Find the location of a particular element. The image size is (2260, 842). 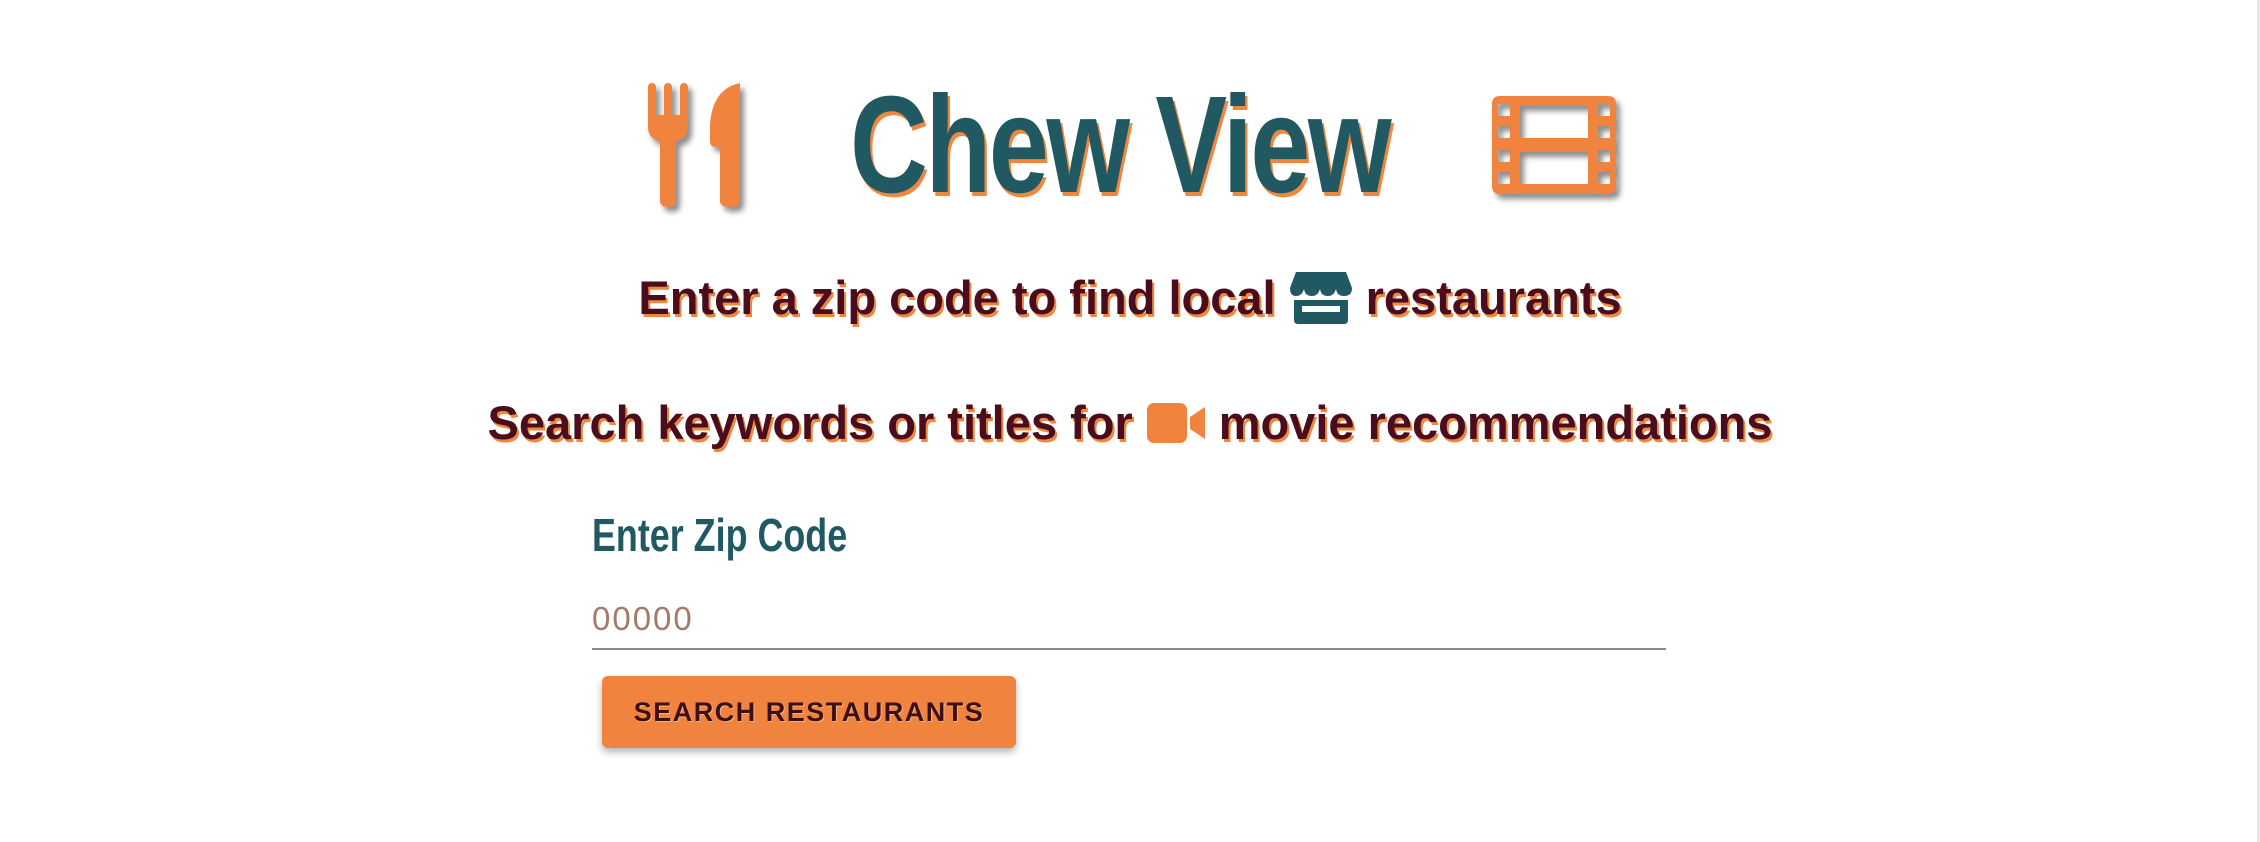

video-camera-icon is located at coordinates (1175, 422).